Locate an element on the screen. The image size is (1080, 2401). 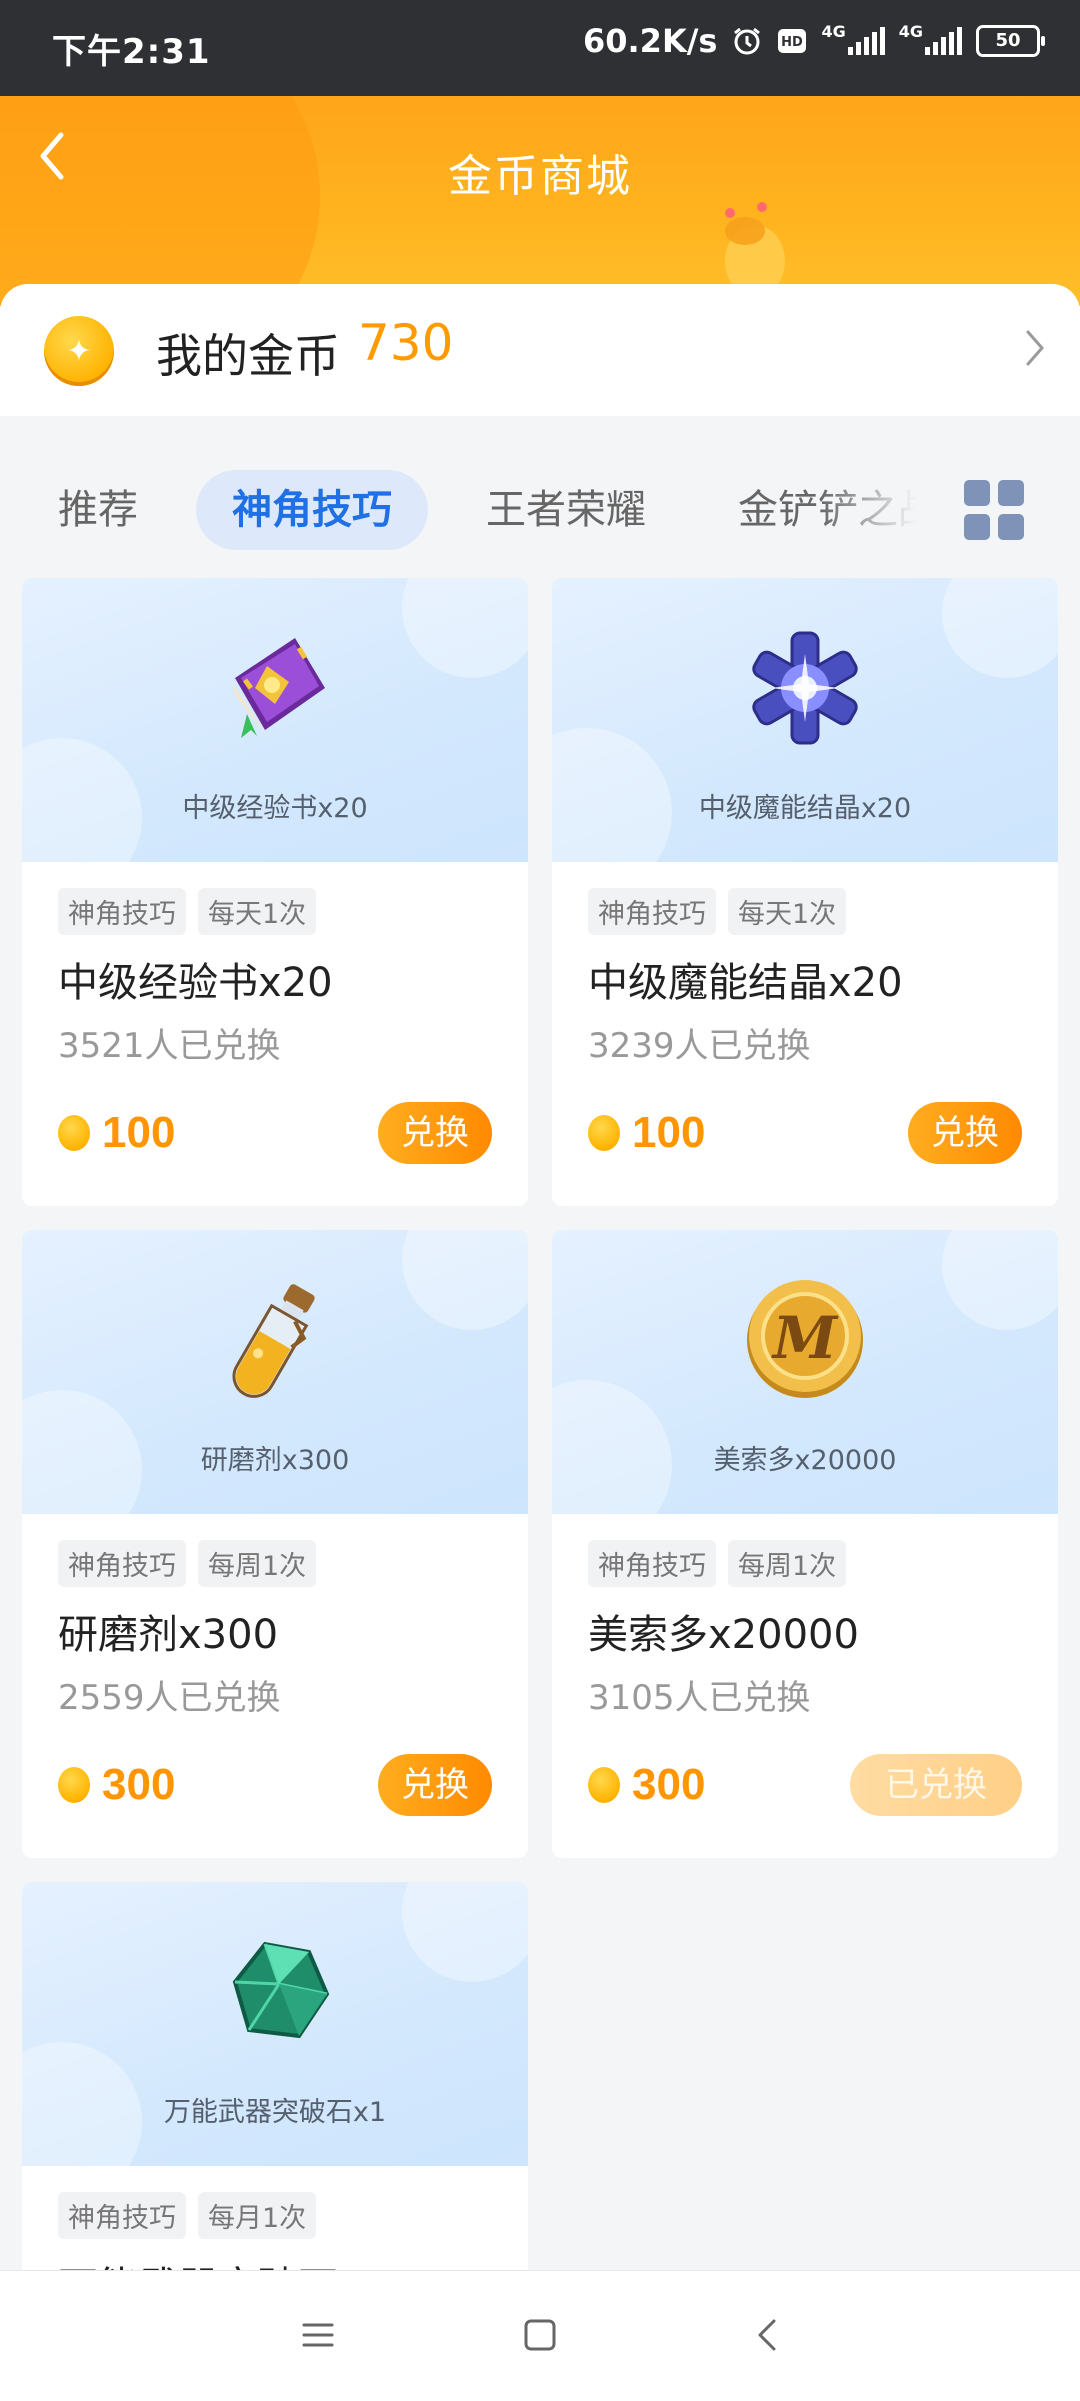
coin-label: 我的金币 is located at coordinates (248, 356).